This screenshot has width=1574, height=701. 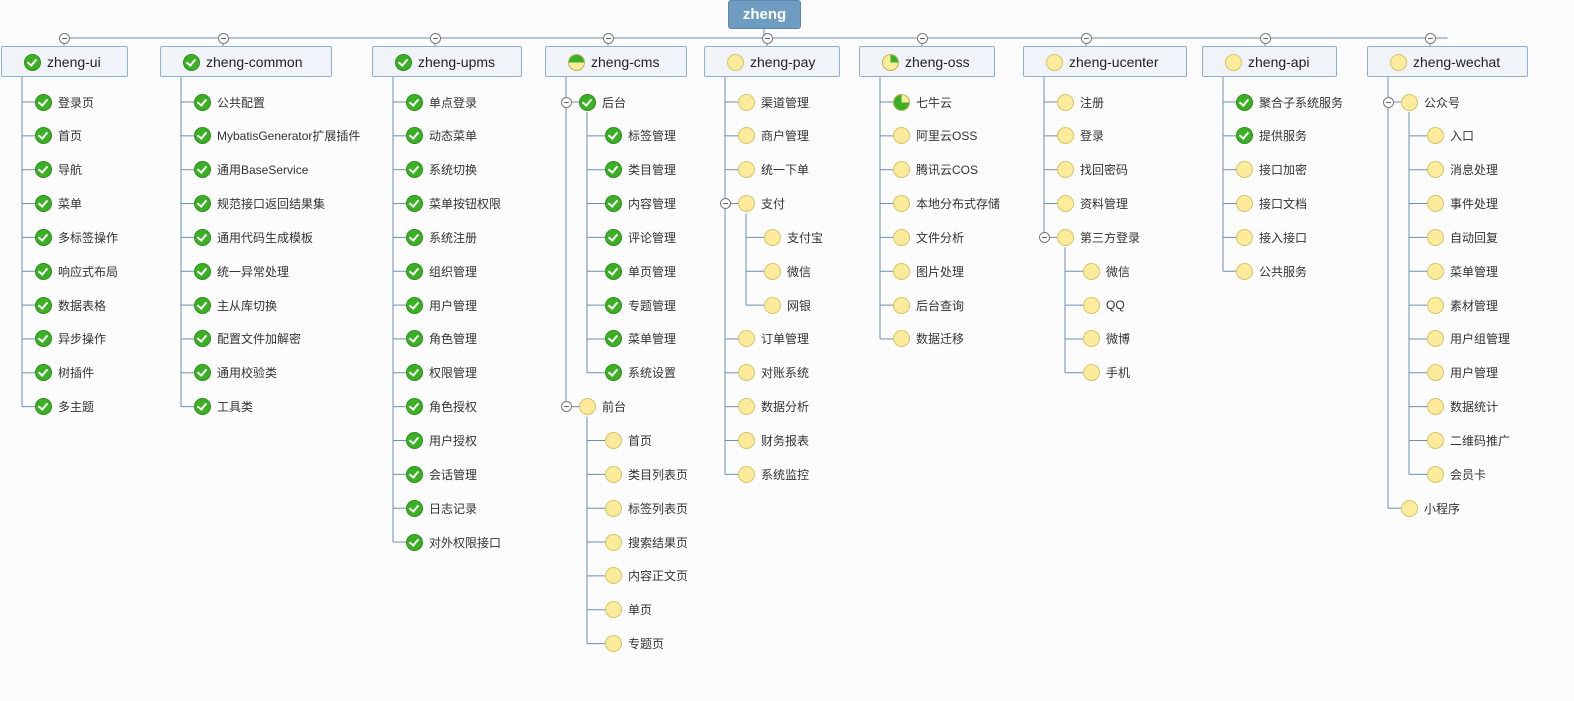 What do you see at coordinates (608, 38) in the screenshot?
I see `category-toggle-cms` at bounding box center [608, 38].